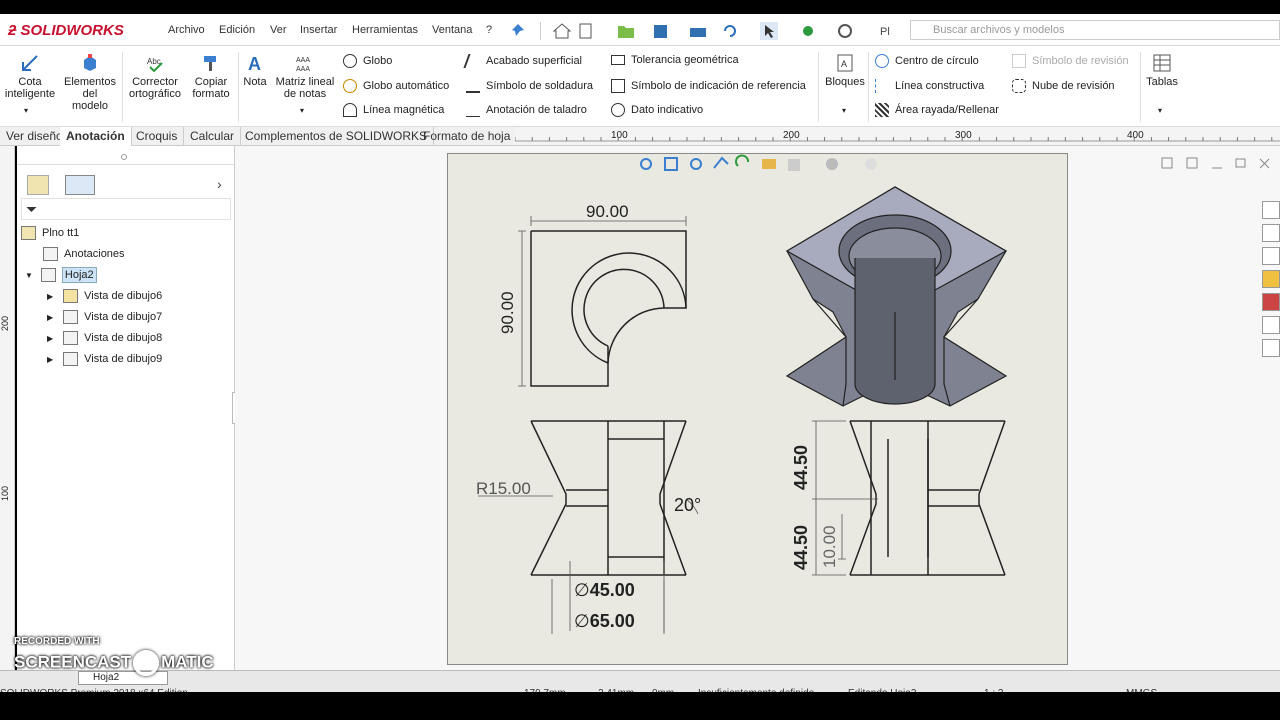 The image size is (1280, 720). What do you see at coordinates (104, 338) in the screenshot?
I see `tree-view-8: ▶ Vista de dibujo8` at bounding box center [104, 338].